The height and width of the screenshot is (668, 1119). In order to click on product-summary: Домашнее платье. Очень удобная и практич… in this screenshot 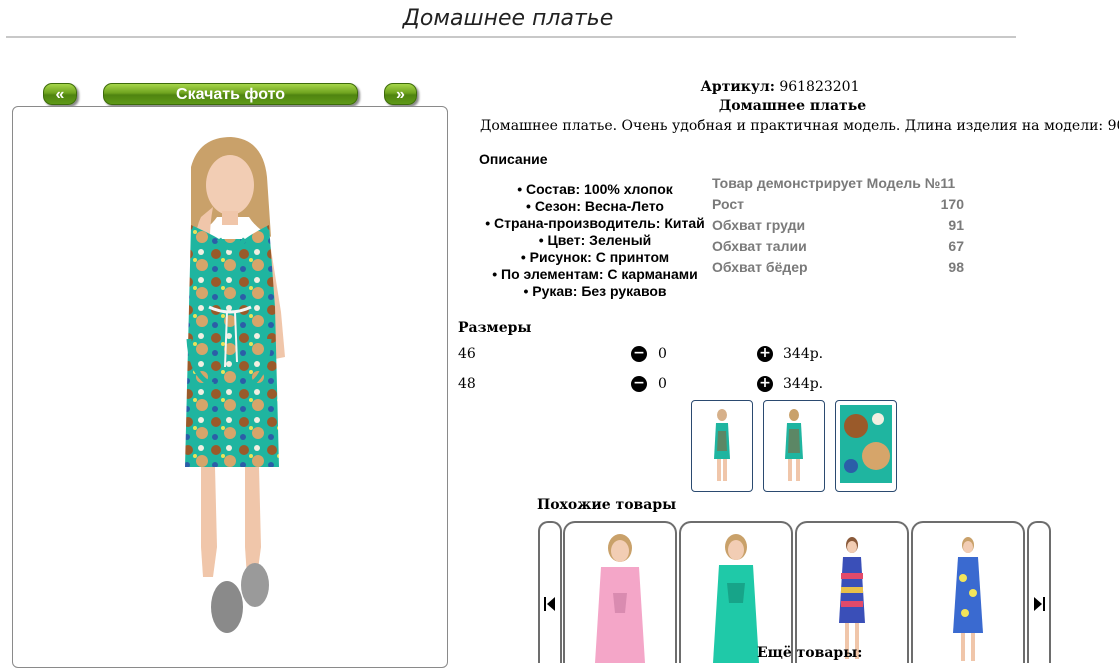, I will do `click(799, 126)`.